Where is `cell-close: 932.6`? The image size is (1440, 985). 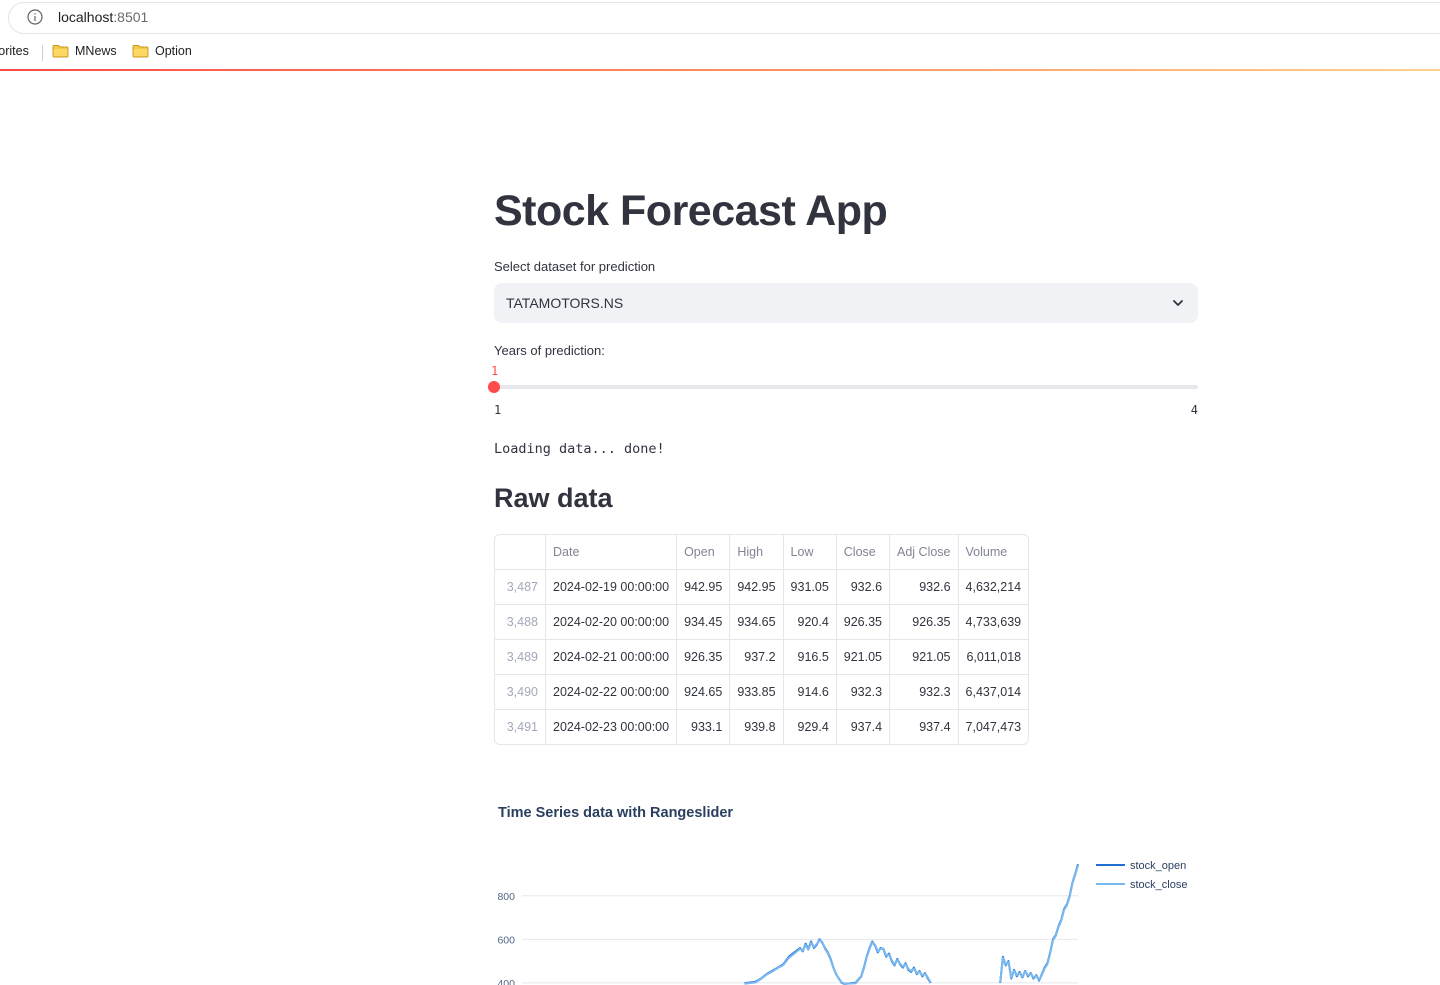 cell-close: 932.6 is located at coordinates (863, 587).